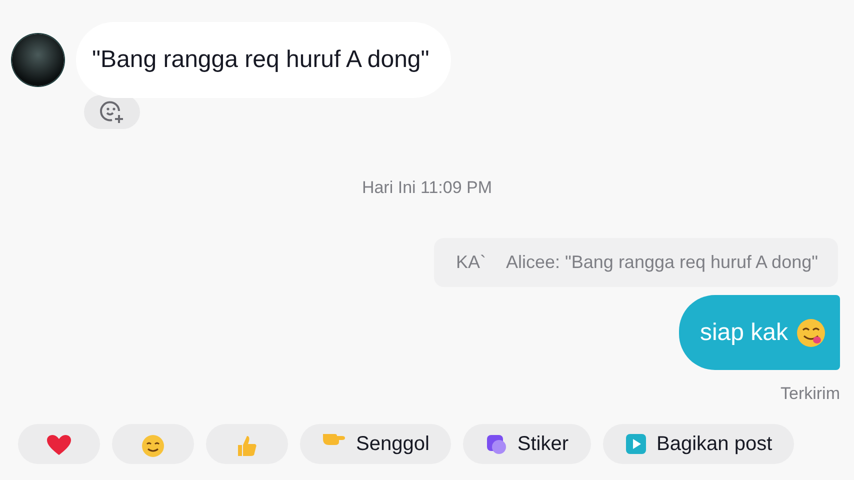 The height and width of the screenshot is (480, 854). What do you see at coordinates (38, 60) in the screenshot?
I see `avatar` at bounding box center [38, 60].